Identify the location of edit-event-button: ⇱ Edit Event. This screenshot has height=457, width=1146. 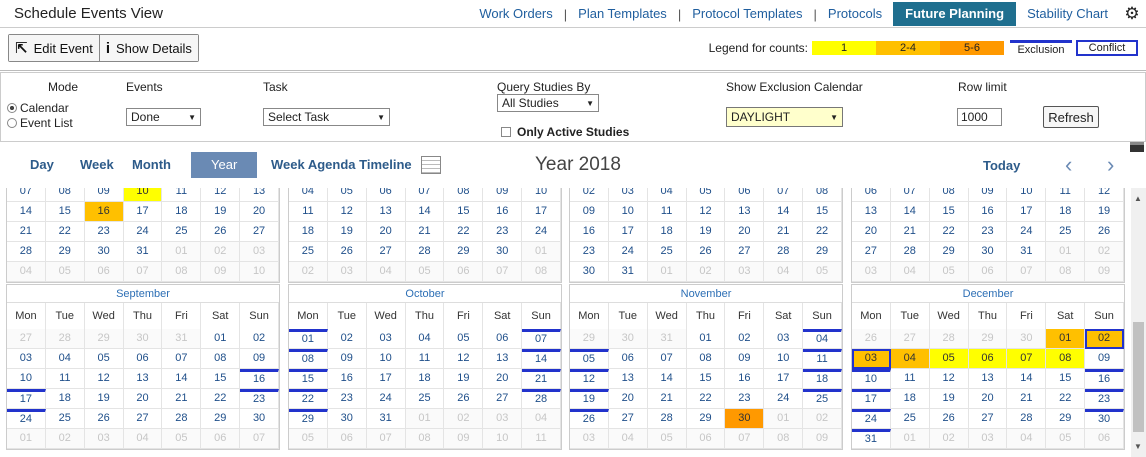
(54, 48).